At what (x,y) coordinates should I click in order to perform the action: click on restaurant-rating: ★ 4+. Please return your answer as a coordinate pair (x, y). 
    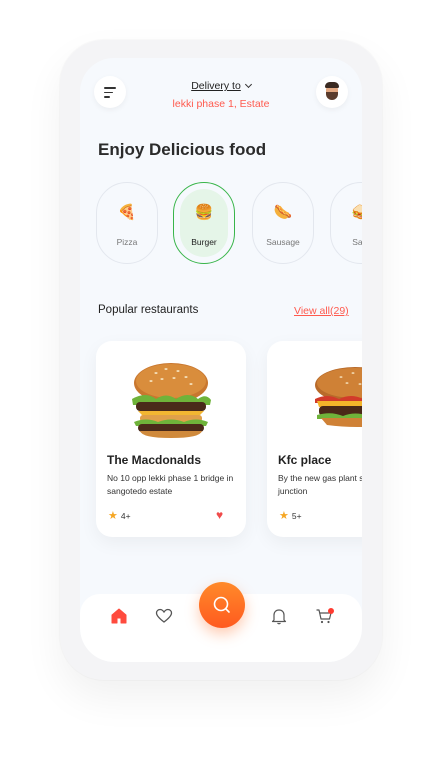
    Looking at the image, I should click on (119, 515).